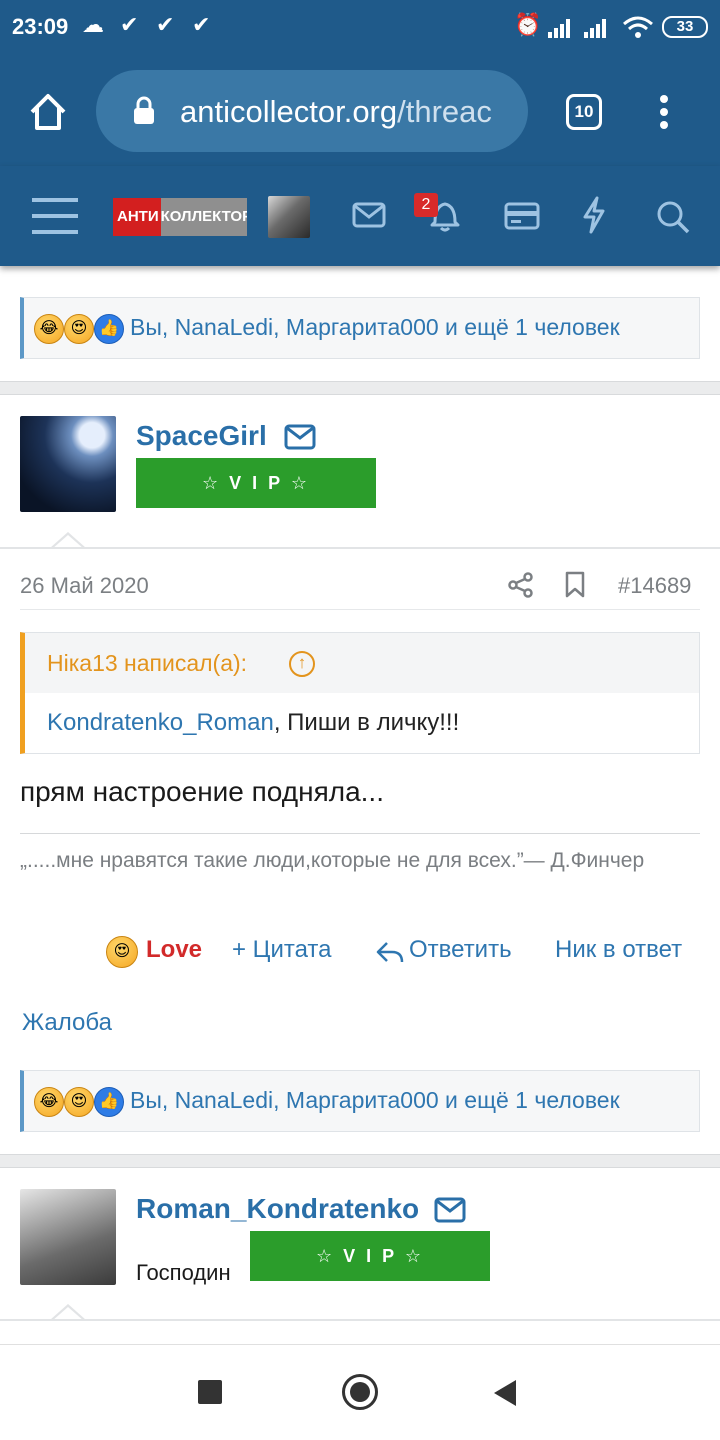  What do you see at coordinates (147, 663) in the screenshot?
I see `quote-author: Ніка13 написал(а):` at bounding box center [147, 663].